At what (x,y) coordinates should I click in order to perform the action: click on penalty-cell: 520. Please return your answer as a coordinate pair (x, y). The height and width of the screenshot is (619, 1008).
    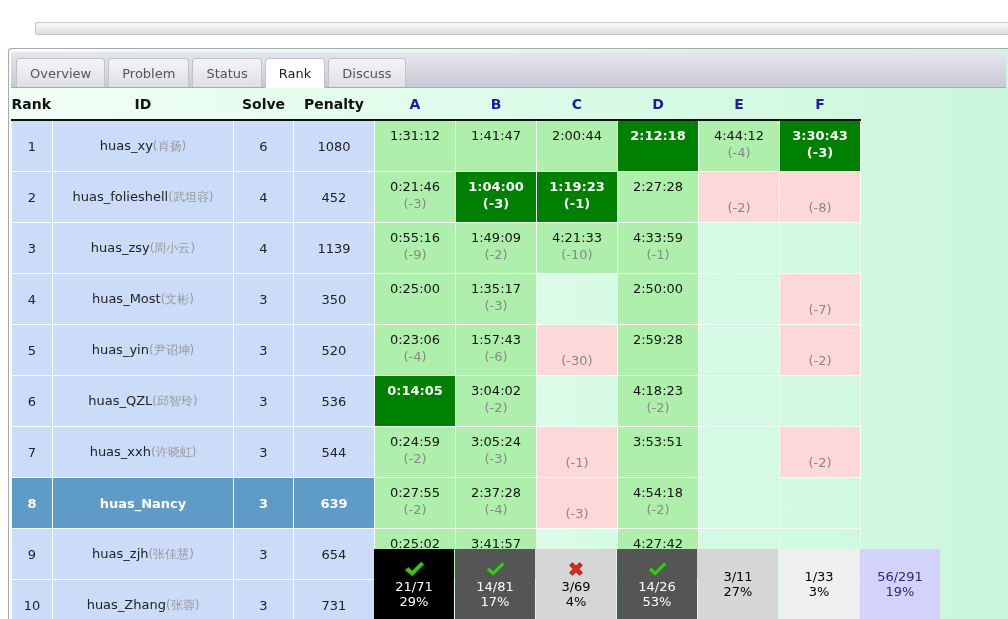
    Looking at the image, I should click on (334, 350).